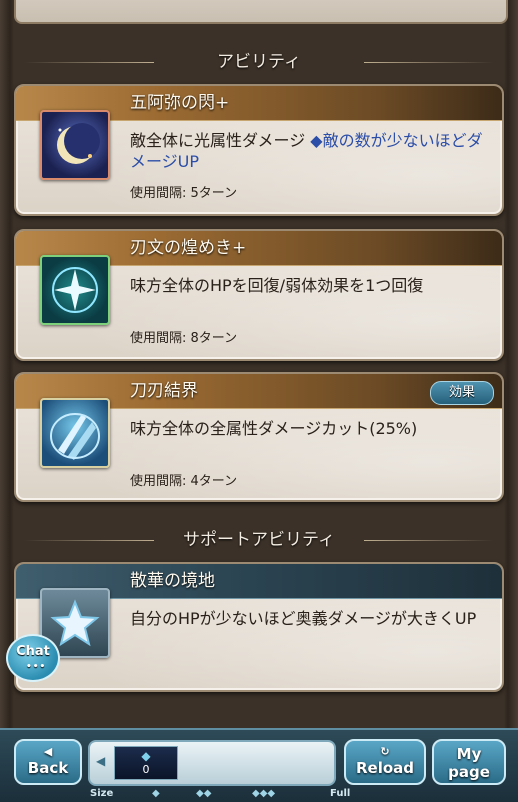  What do you see at coordinates (146, 756) in the screenshot?
I see `gem-icon: ◆` at bounding box center [146, 756].